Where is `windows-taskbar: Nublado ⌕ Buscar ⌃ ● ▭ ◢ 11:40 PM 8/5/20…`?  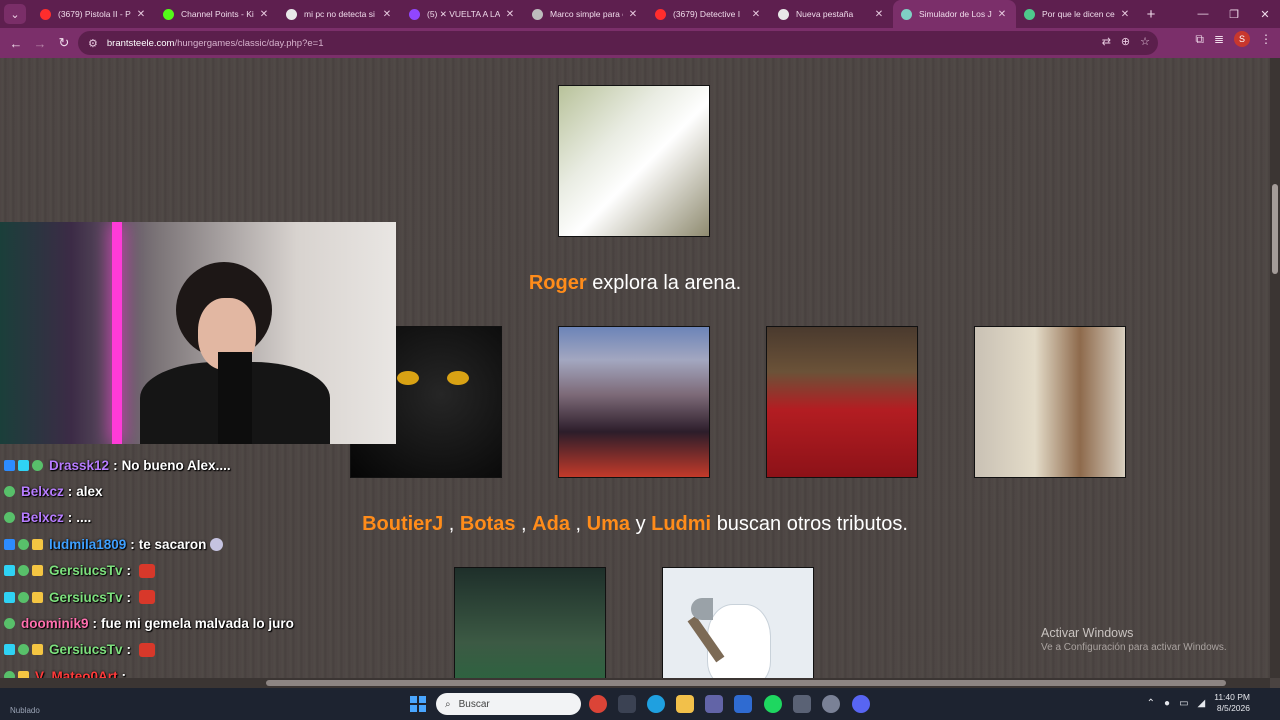 windows-taskbar: Nublado ⌕ Buscar ⌃ ● ▭ ◢ 11:40 PM 8/5/20… is located at coordinates (640, 704).